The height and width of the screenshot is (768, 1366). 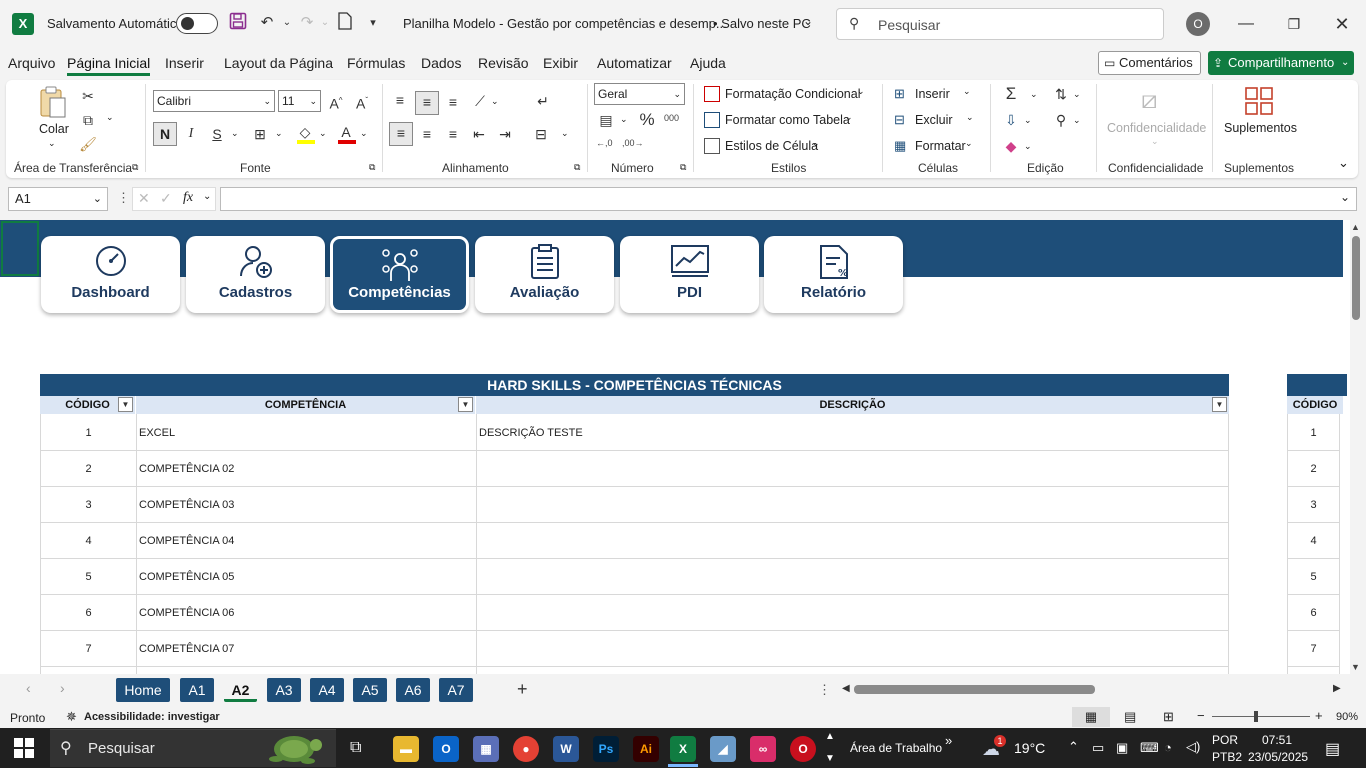 What do you see at coordinates (1091, 717) in the screenshot?
I see `normal-view-icon: ▦` at bounding box center [1091, 717].